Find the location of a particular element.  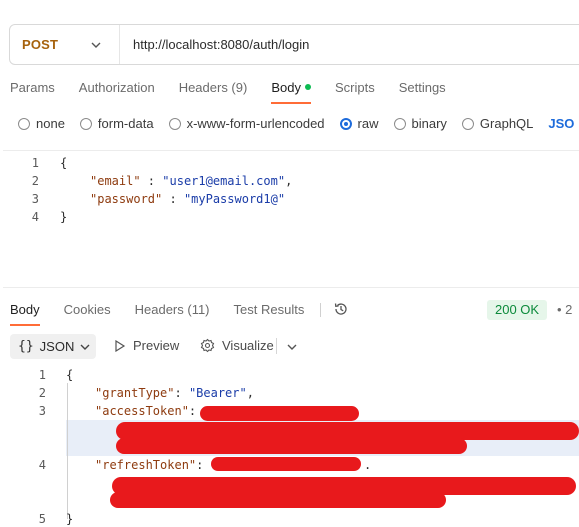

method-selector: POST is located at coordinates (65, 44).